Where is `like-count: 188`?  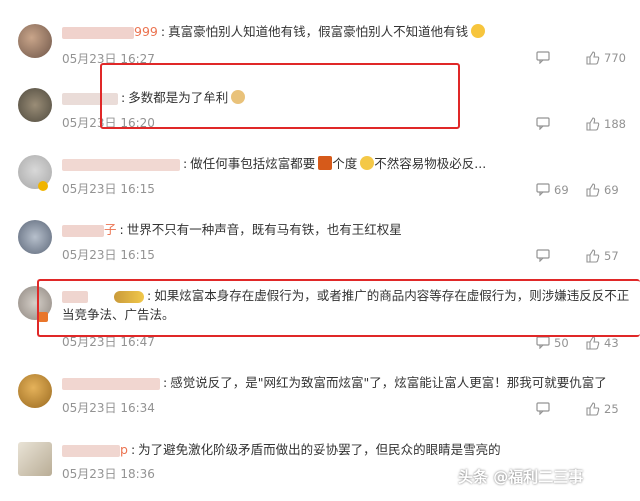
like-count: 188 is located at coordinates (615, 123).